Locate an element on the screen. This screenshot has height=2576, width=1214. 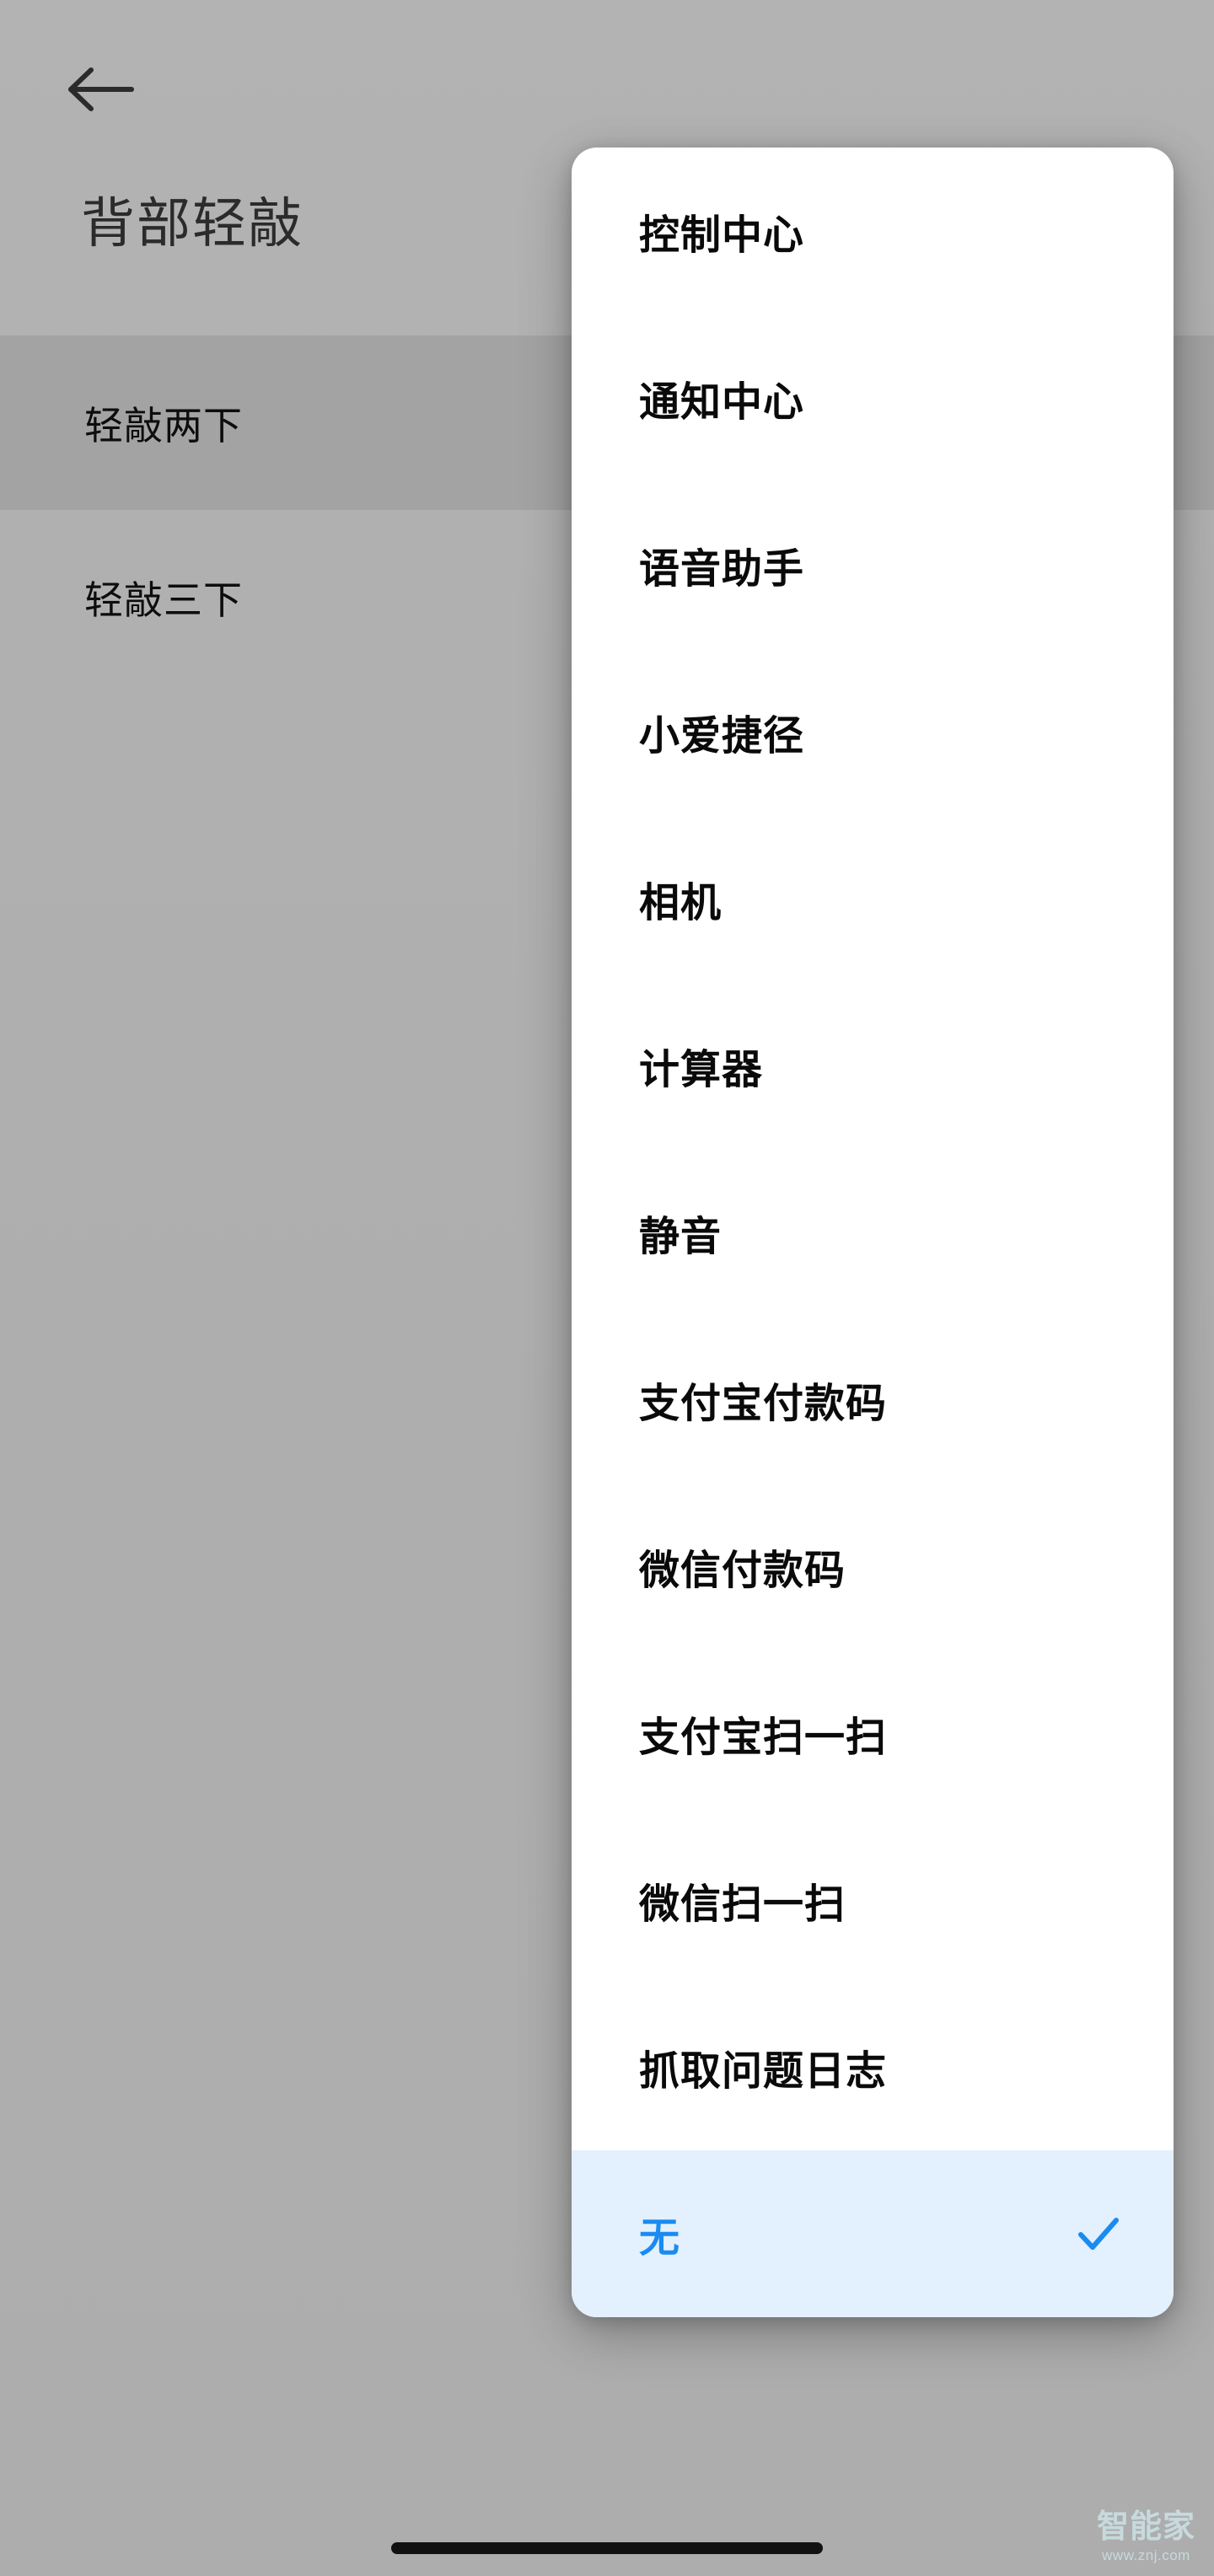
menu-item-label: 控制中心 is located at coordinates (722, 235).